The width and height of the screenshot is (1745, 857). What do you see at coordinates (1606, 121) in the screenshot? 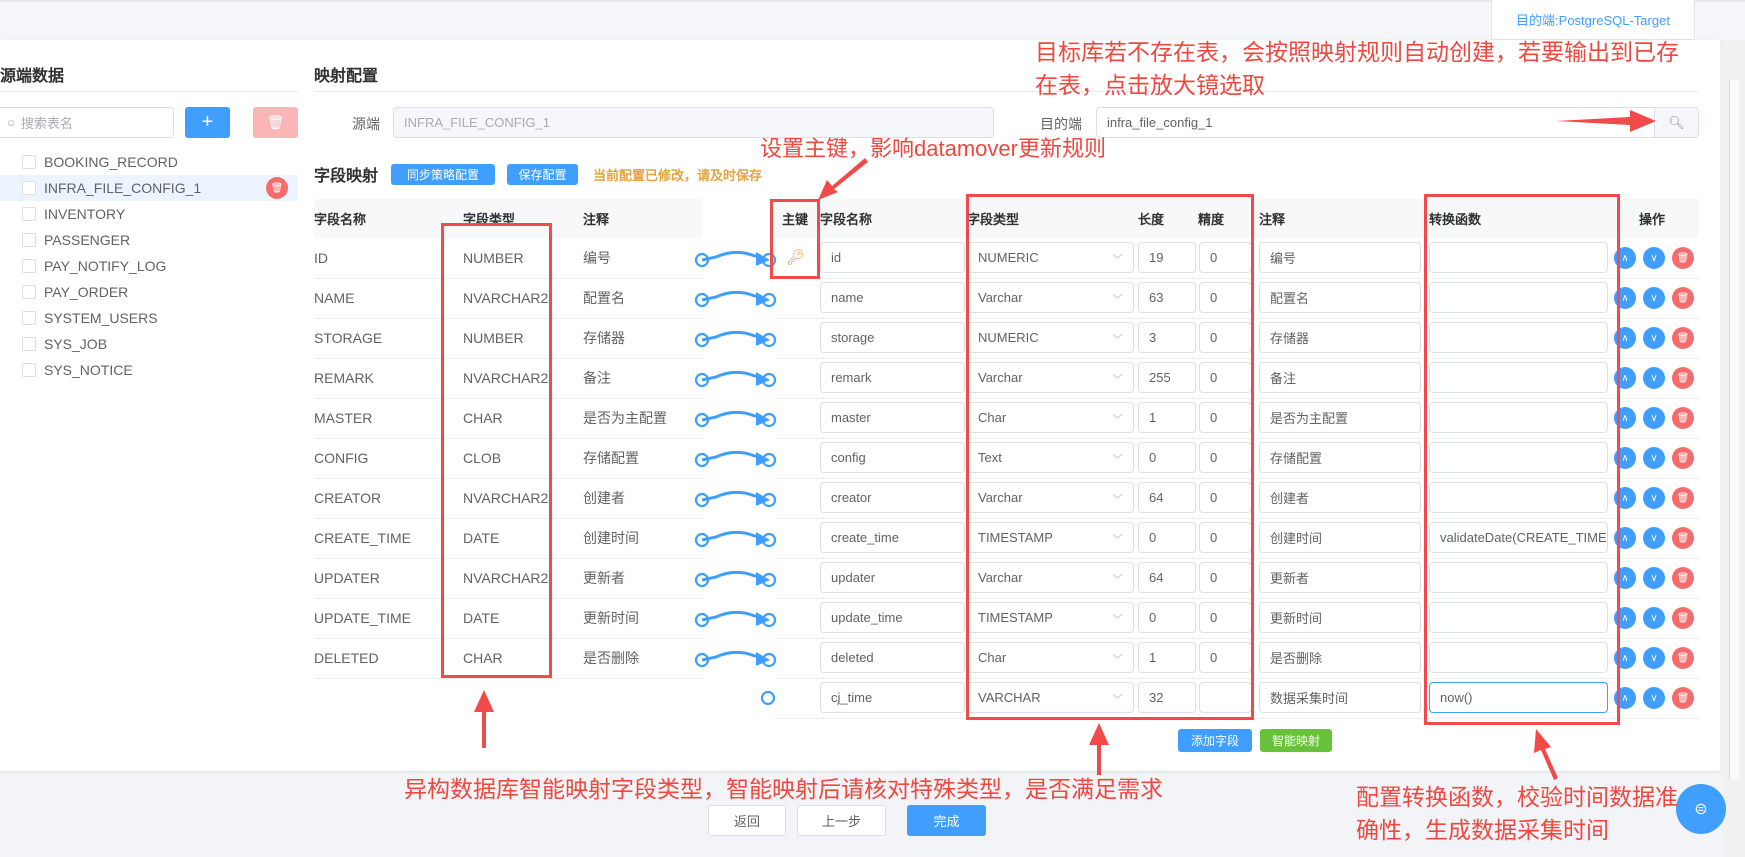
I see `arrow-to-magnifier` at bounding box center [1606, 121].